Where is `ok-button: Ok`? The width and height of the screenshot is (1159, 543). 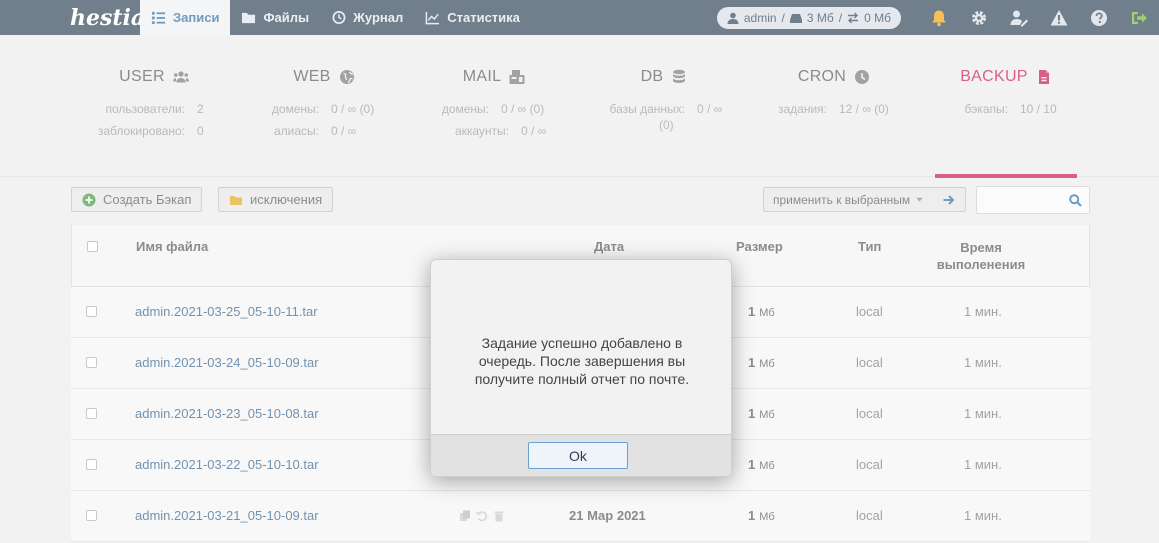 ok-button: Ok is located at coordinates (578, 455).